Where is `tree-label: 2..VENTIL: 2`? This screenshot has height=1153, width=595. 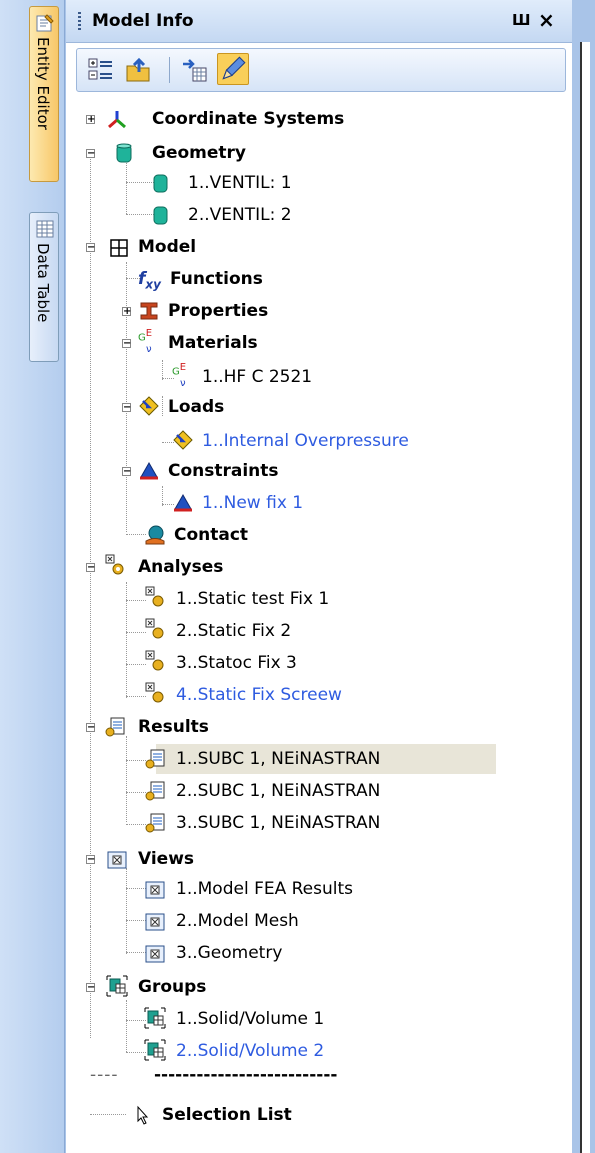
tree-label: 2..VENTIL: 2 is located at coordinates (240, 215).